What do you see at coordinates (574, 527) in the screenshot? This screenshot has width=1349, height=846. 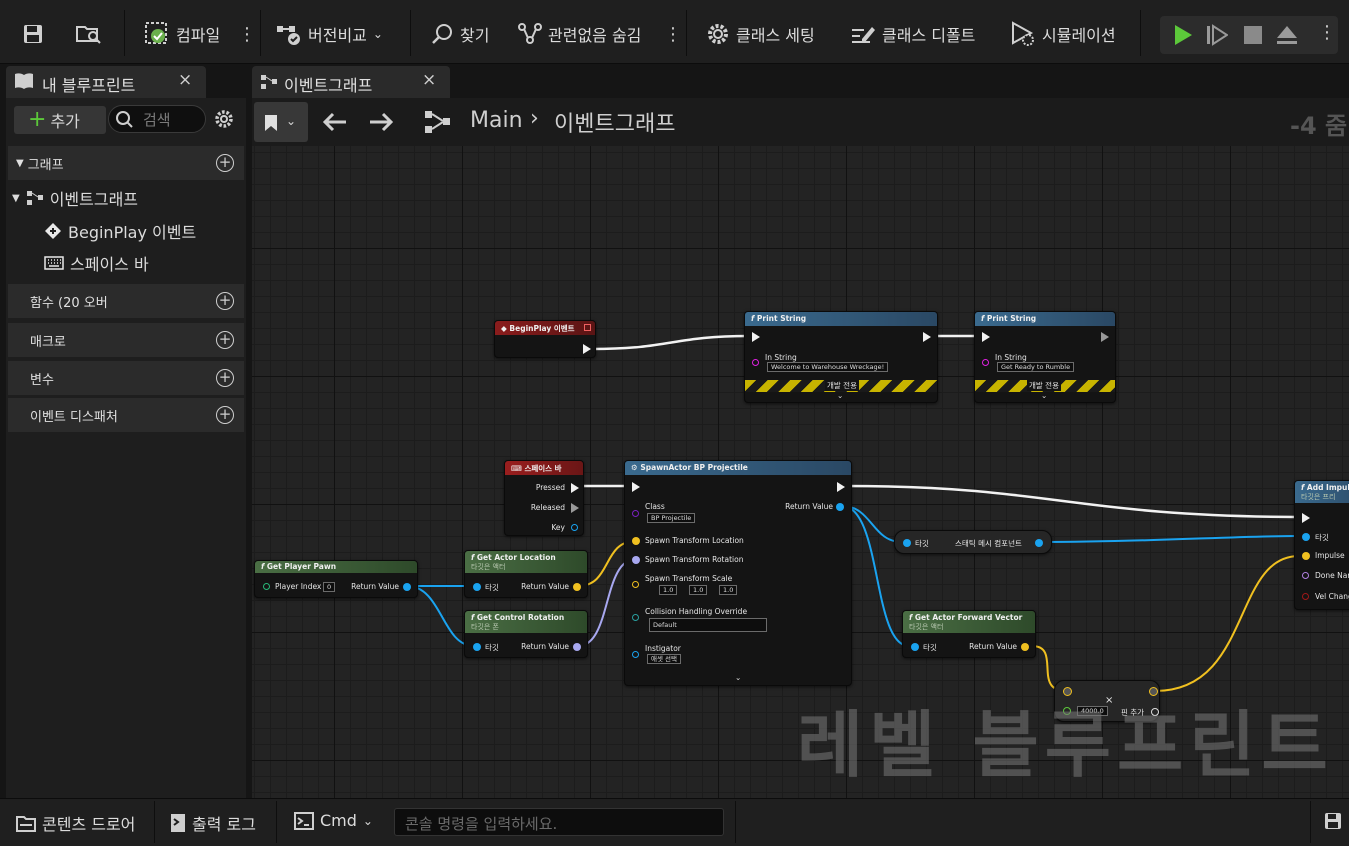 I see `key-pin` at bounding box center [574, 527].